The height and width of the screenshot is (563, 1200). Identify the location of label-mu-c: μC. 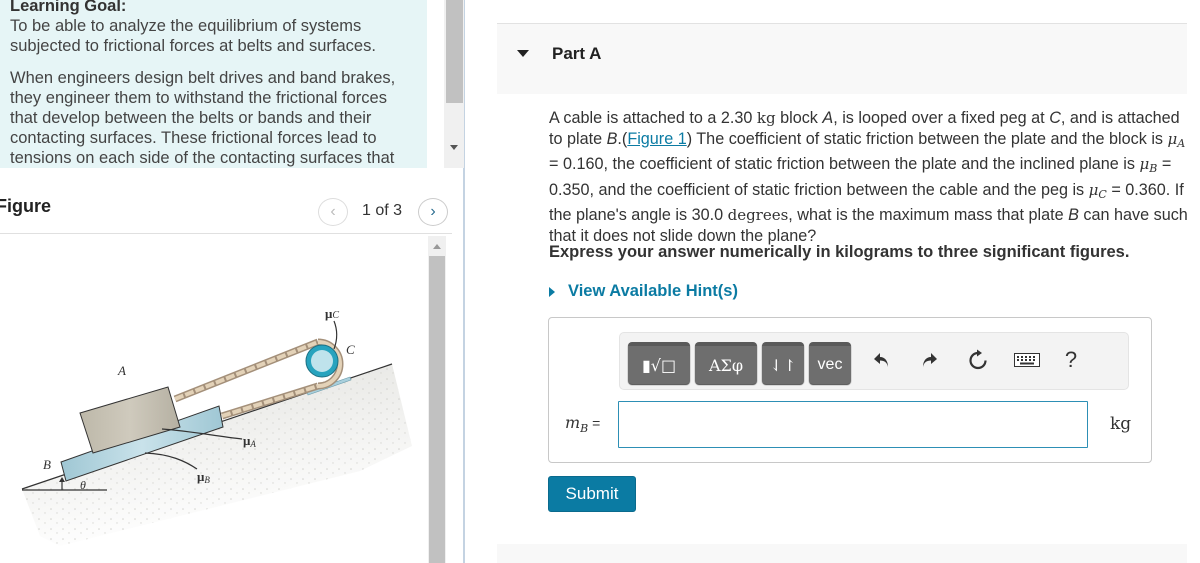
(332, 313).